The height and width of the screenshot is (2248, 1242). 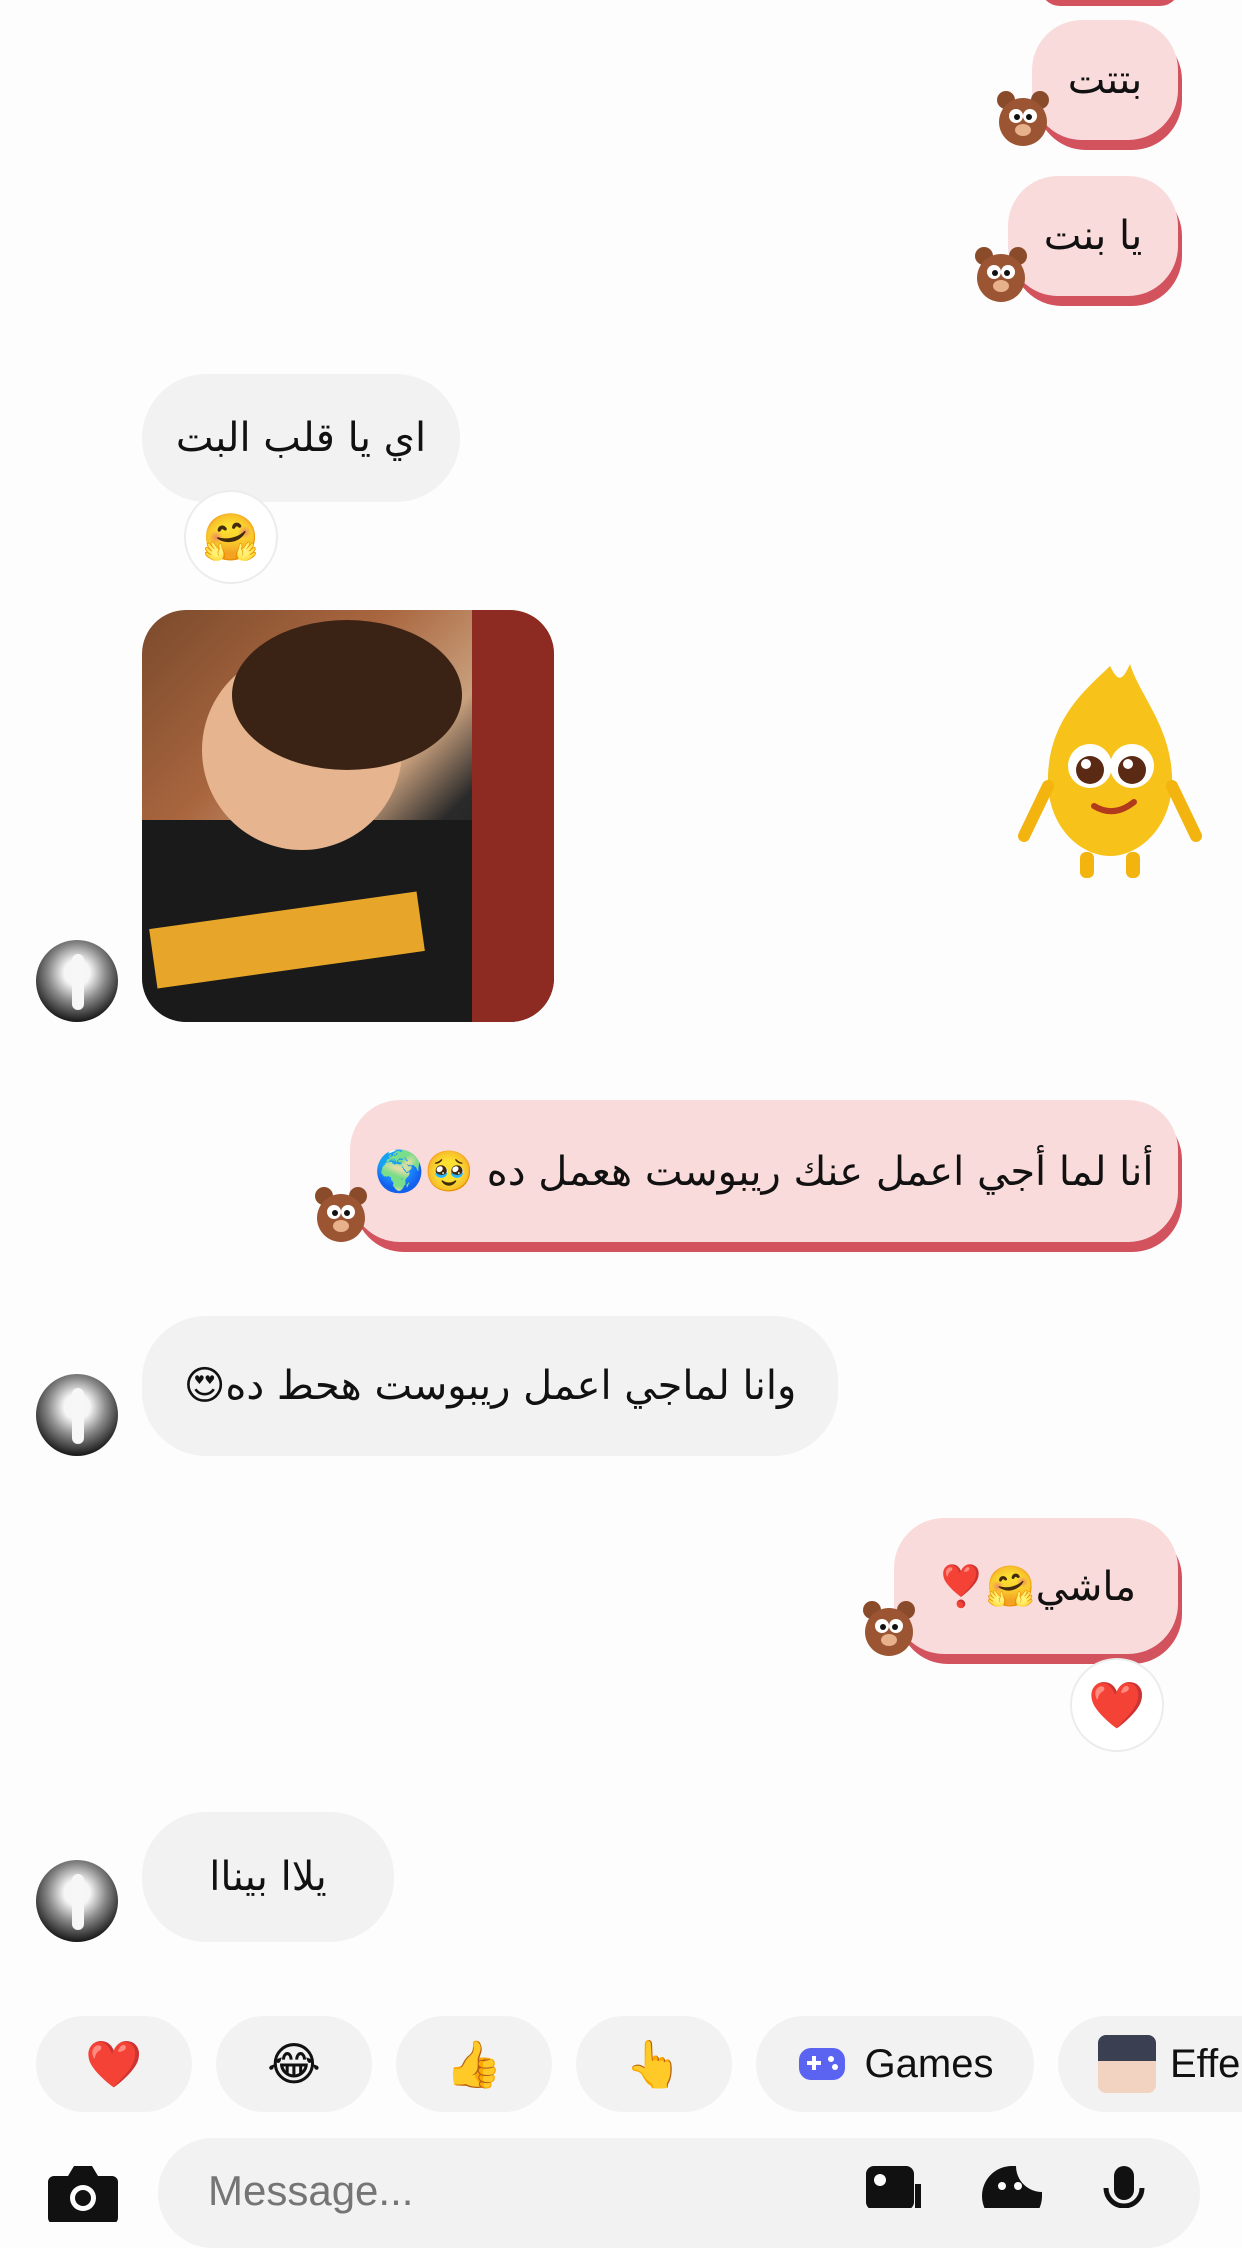 I want to click on effects-label: Effe, so click(x=1205, y=2063).